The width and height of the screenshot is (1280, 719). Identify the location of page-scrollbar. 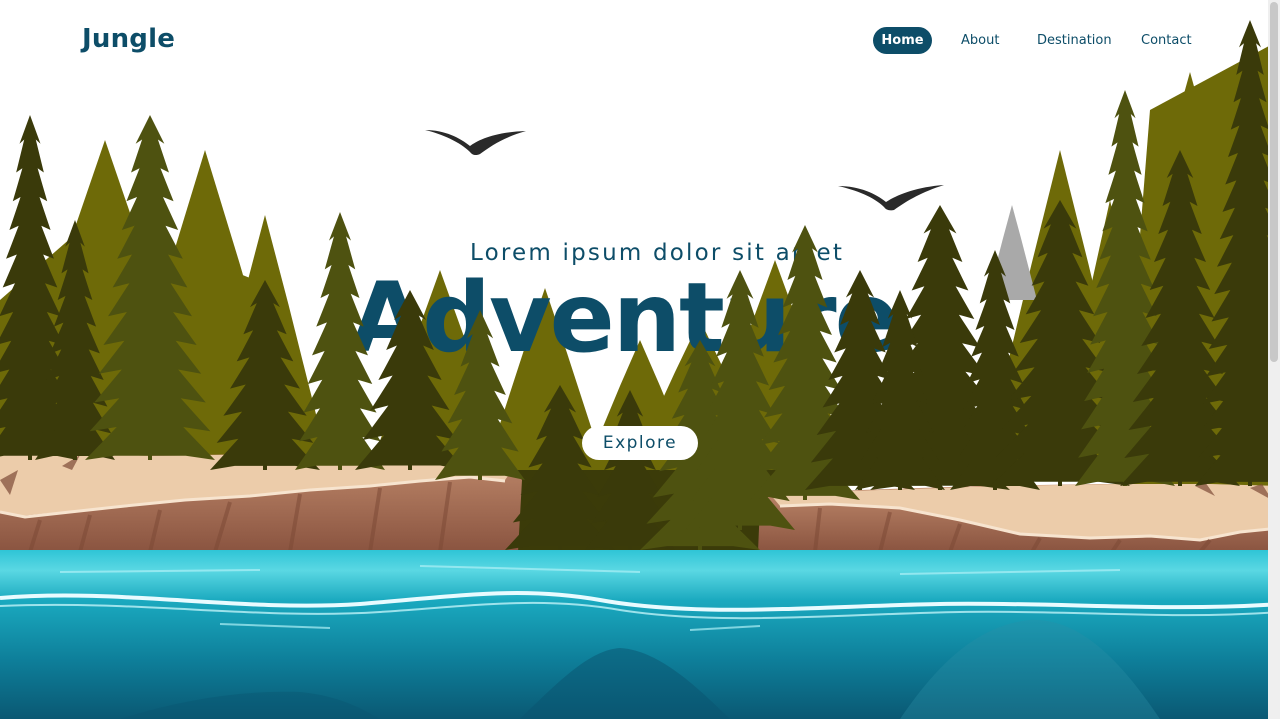
(1274, 359).